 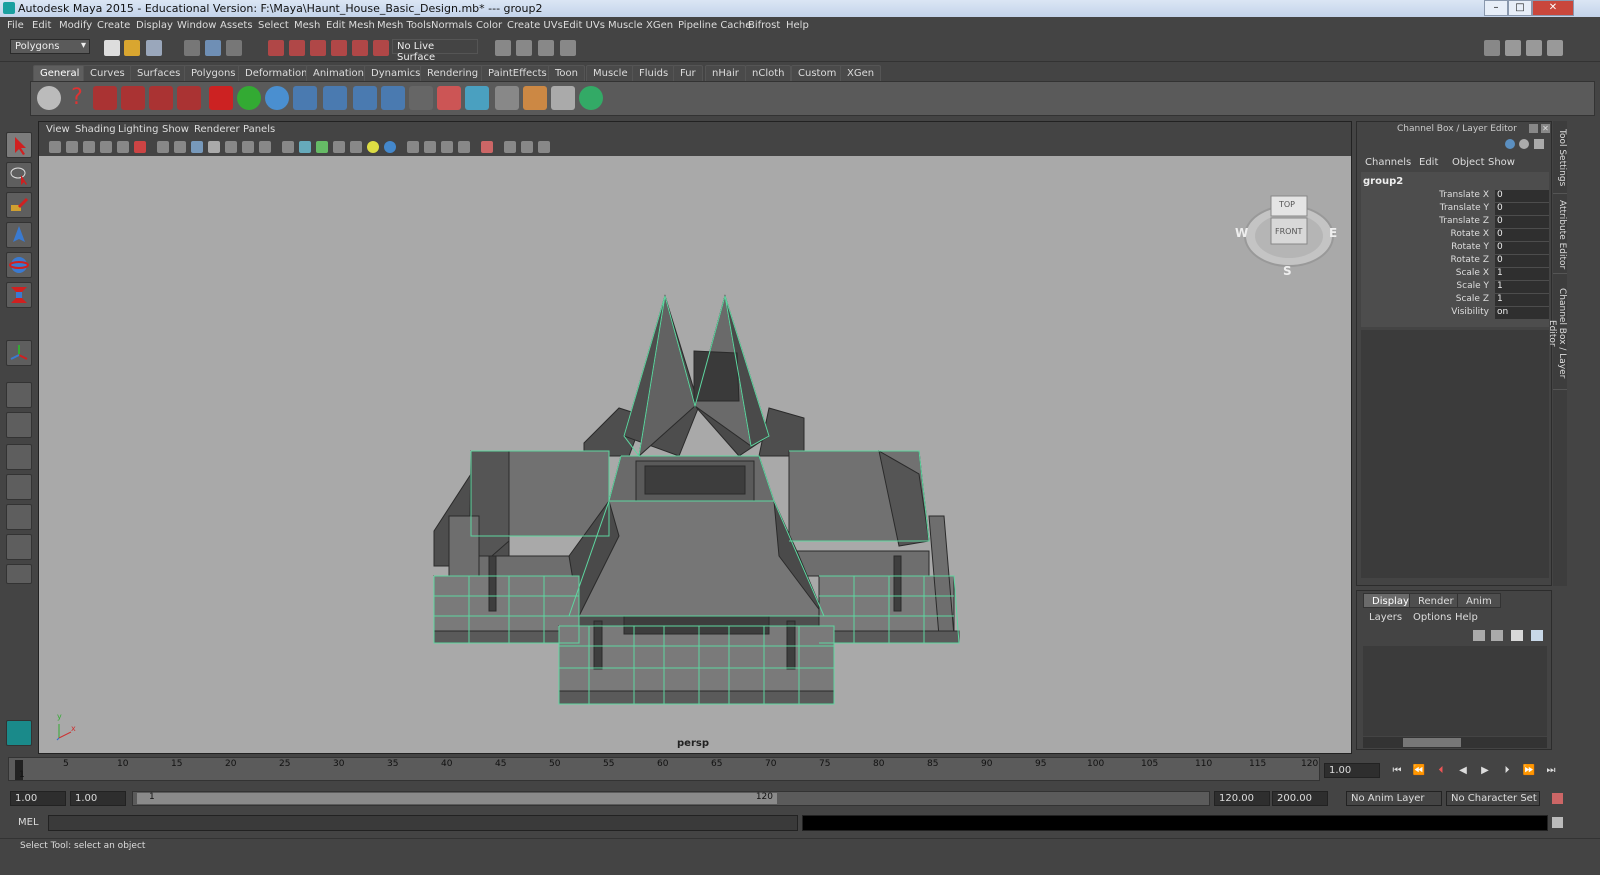 I want to click on menu-xgen: XGen, so click(x=659, y=25).